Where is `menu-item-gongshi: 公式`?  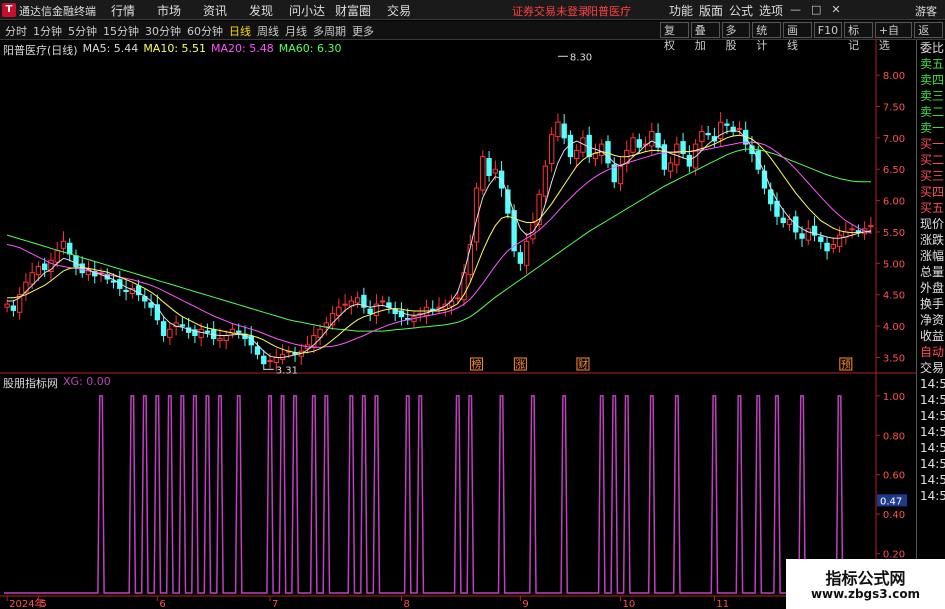
menu-item-gongshi: 公式 is located at coordinates (741, 10).